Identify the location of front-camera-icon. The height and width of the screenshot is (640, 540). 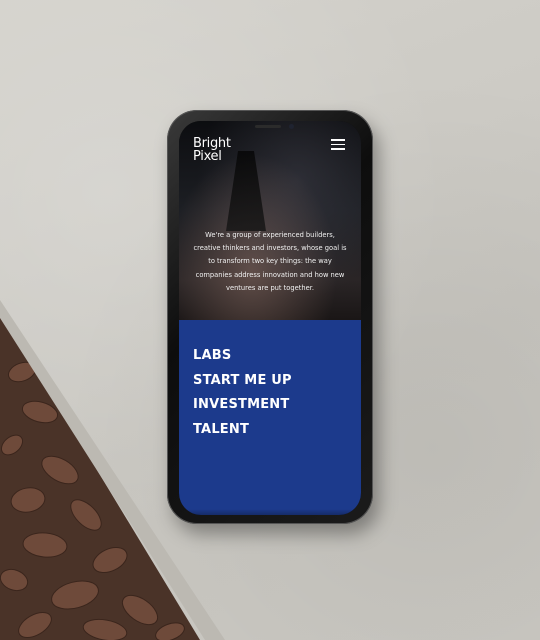
(291, 126).